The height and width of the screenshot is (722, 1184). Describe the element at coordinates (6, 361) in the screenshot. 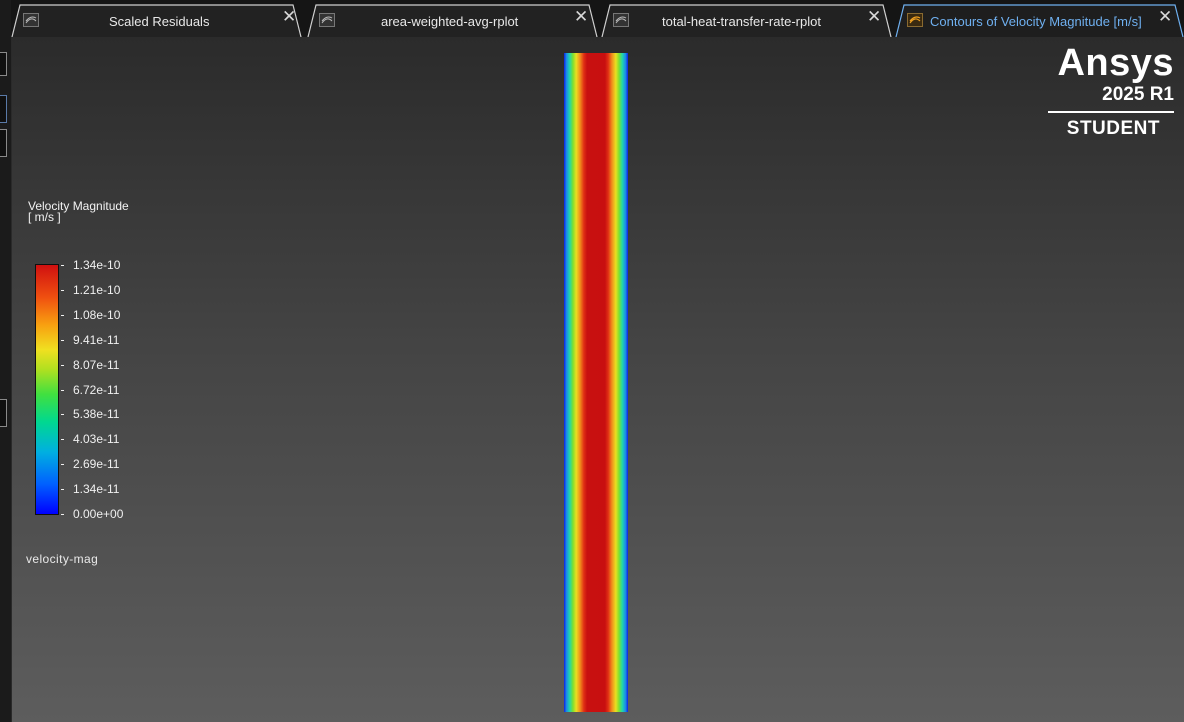

I see `left-panel-edge` at that location.